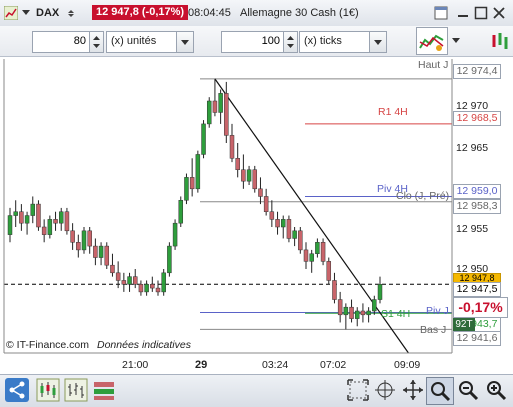 Image resolution: width=513 pixels, height=407 pixels. I want to click on level-label-piv-j: Piv J, so click(437, 311).